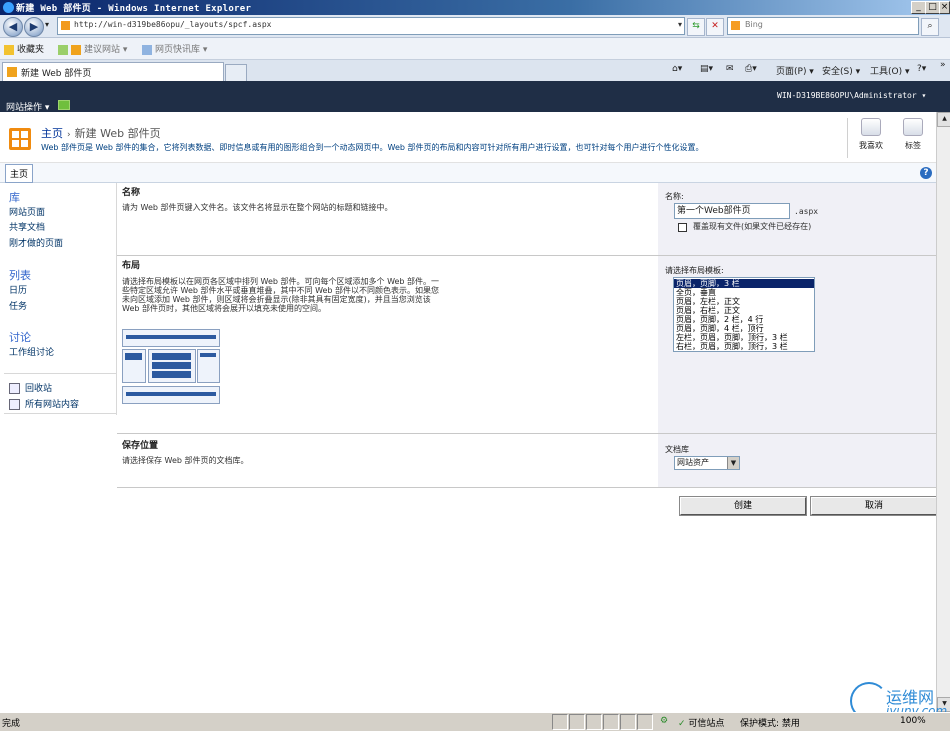  I want to click on fav-item-webslice: 网页快讯库 ▾, so click(174, 48).